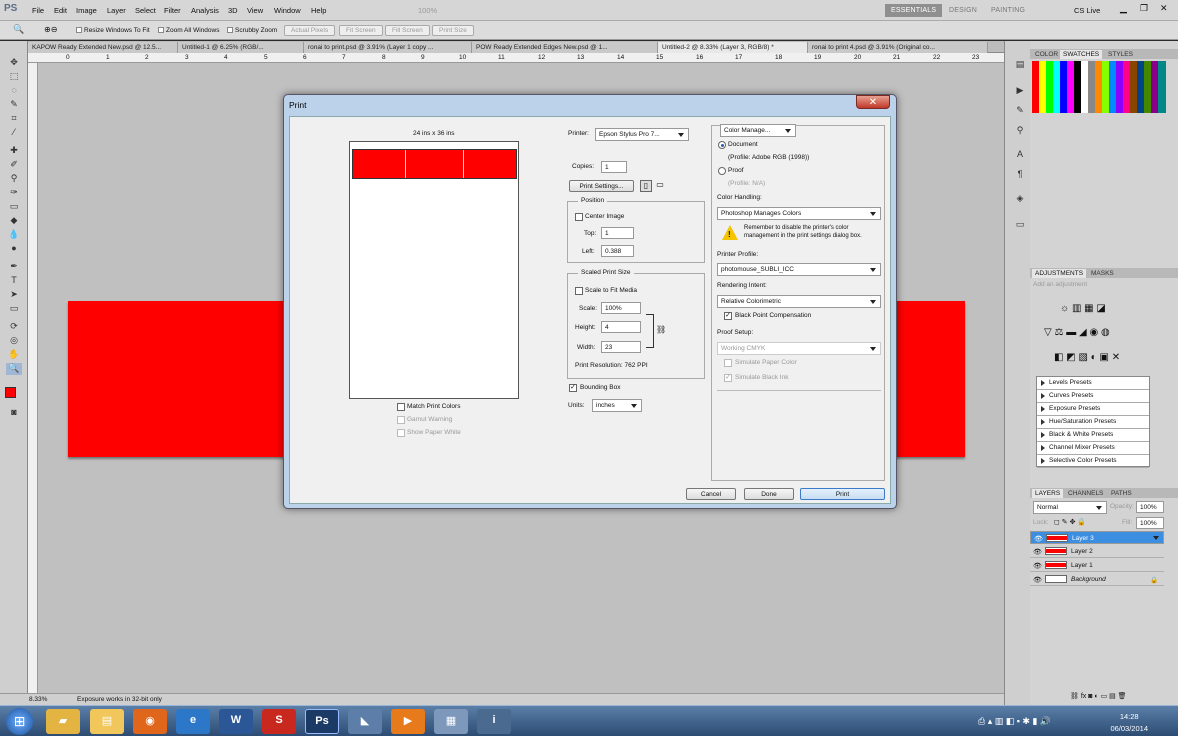 The height and width of the screenshot is (736, 1178). What do you see at coordinates (614, 167) in the screenshot?
I see `copies-input: 1` at bounding box center [614, 167].